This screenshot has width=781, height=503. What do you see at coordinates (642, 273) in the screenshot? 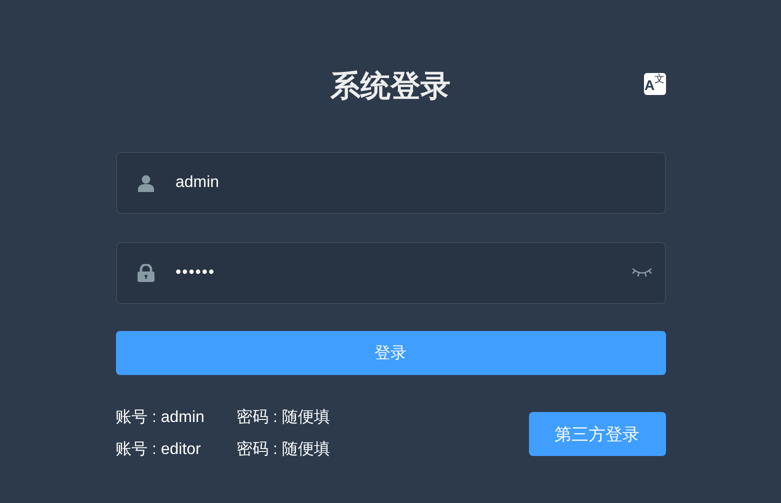
I see `closed-eye-icon` at bounding box center [642, 273].